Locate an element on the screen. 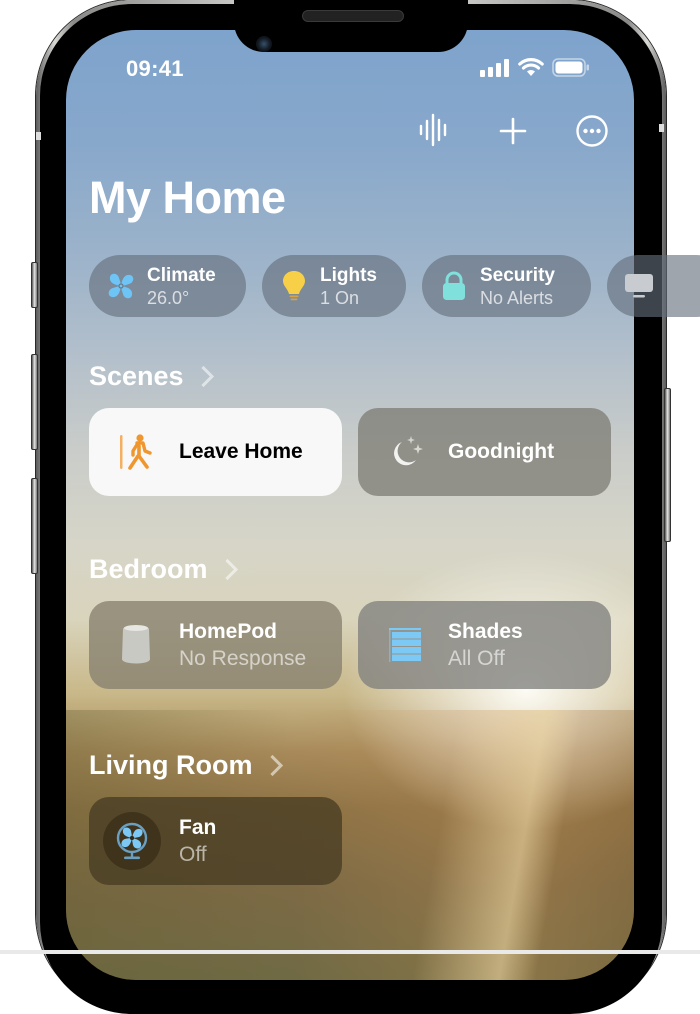 The width and height of the screenshot is (700, 1014). tile-subtitle: No Response is located at coordinates (243, 658).